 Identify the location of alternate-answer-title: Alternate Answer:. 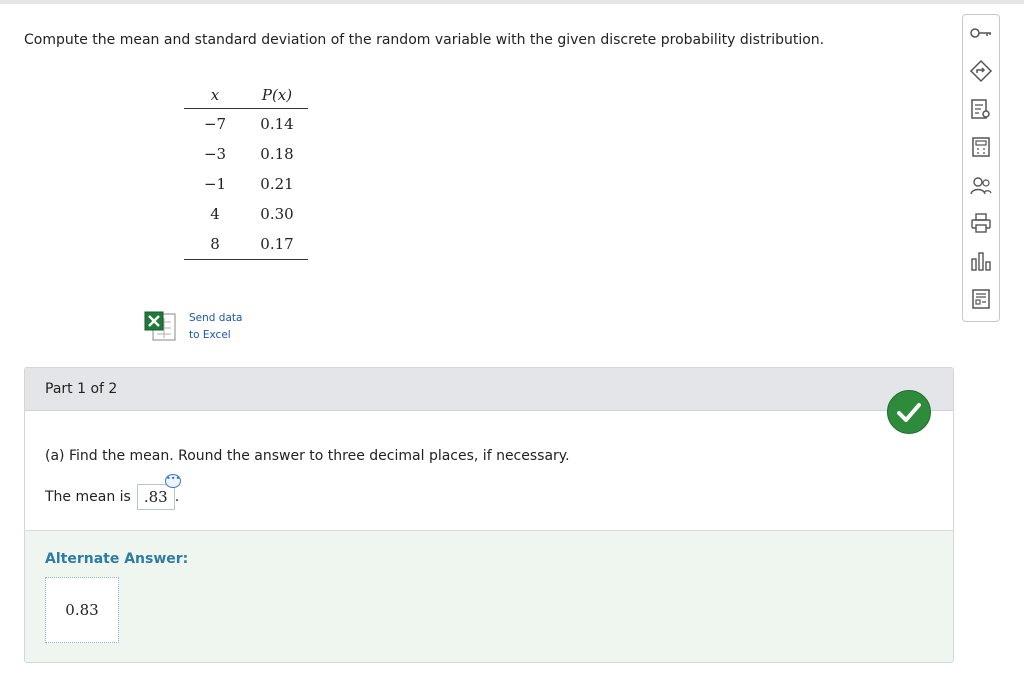
(117, 559).